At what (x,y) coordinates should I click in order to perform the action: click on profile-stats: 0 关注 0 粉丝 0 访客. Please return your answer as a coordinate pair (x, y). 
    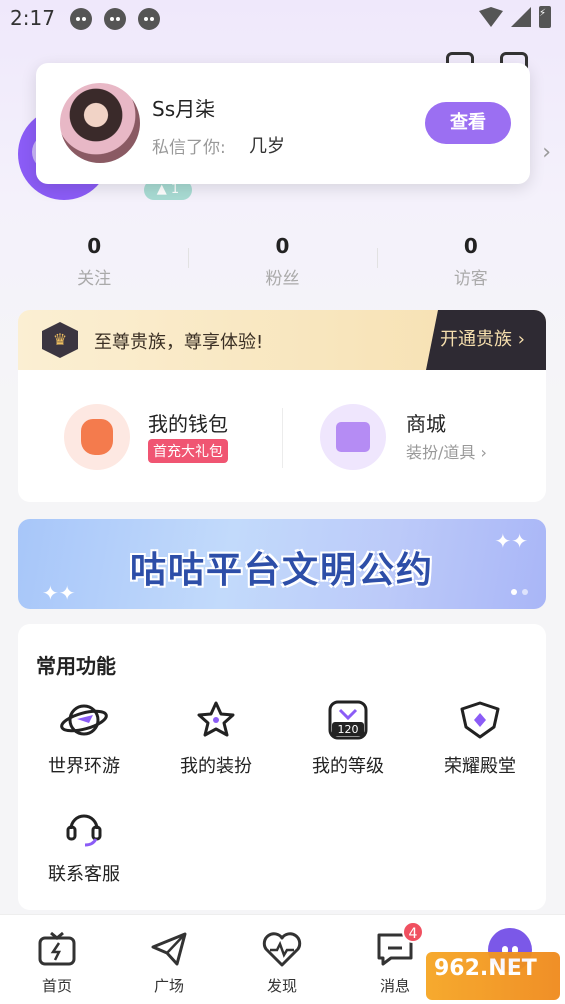
    Looking at the image, I should click on (282, 264).